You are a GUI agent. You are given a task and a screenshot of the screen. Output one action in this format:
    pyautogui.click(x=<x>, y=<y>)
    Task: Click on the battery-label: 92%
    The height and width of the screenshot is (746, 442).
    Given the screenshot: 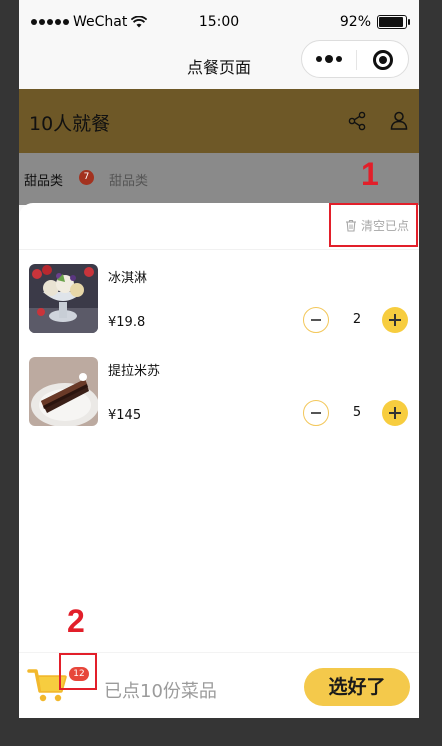 What is the action you would take?
    pyautogui.click(x=355, y=22)
    